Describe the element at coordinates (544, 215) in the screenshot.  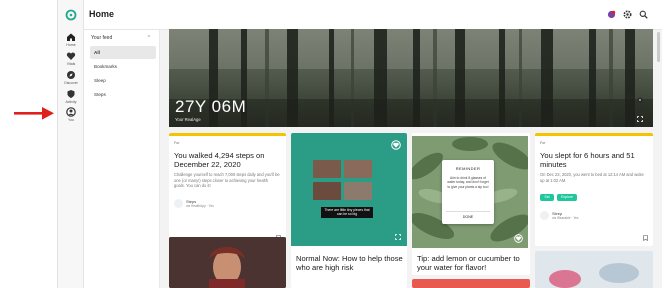
I see `sleep-icon` at that location.